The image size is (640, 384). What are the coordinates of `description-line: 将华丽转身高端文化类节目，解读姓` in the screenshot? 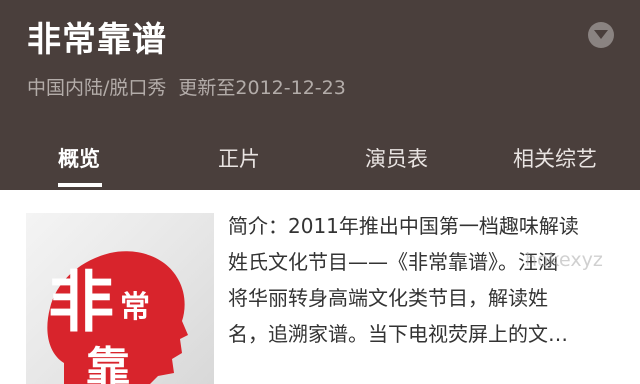 It's located at (388, 298).